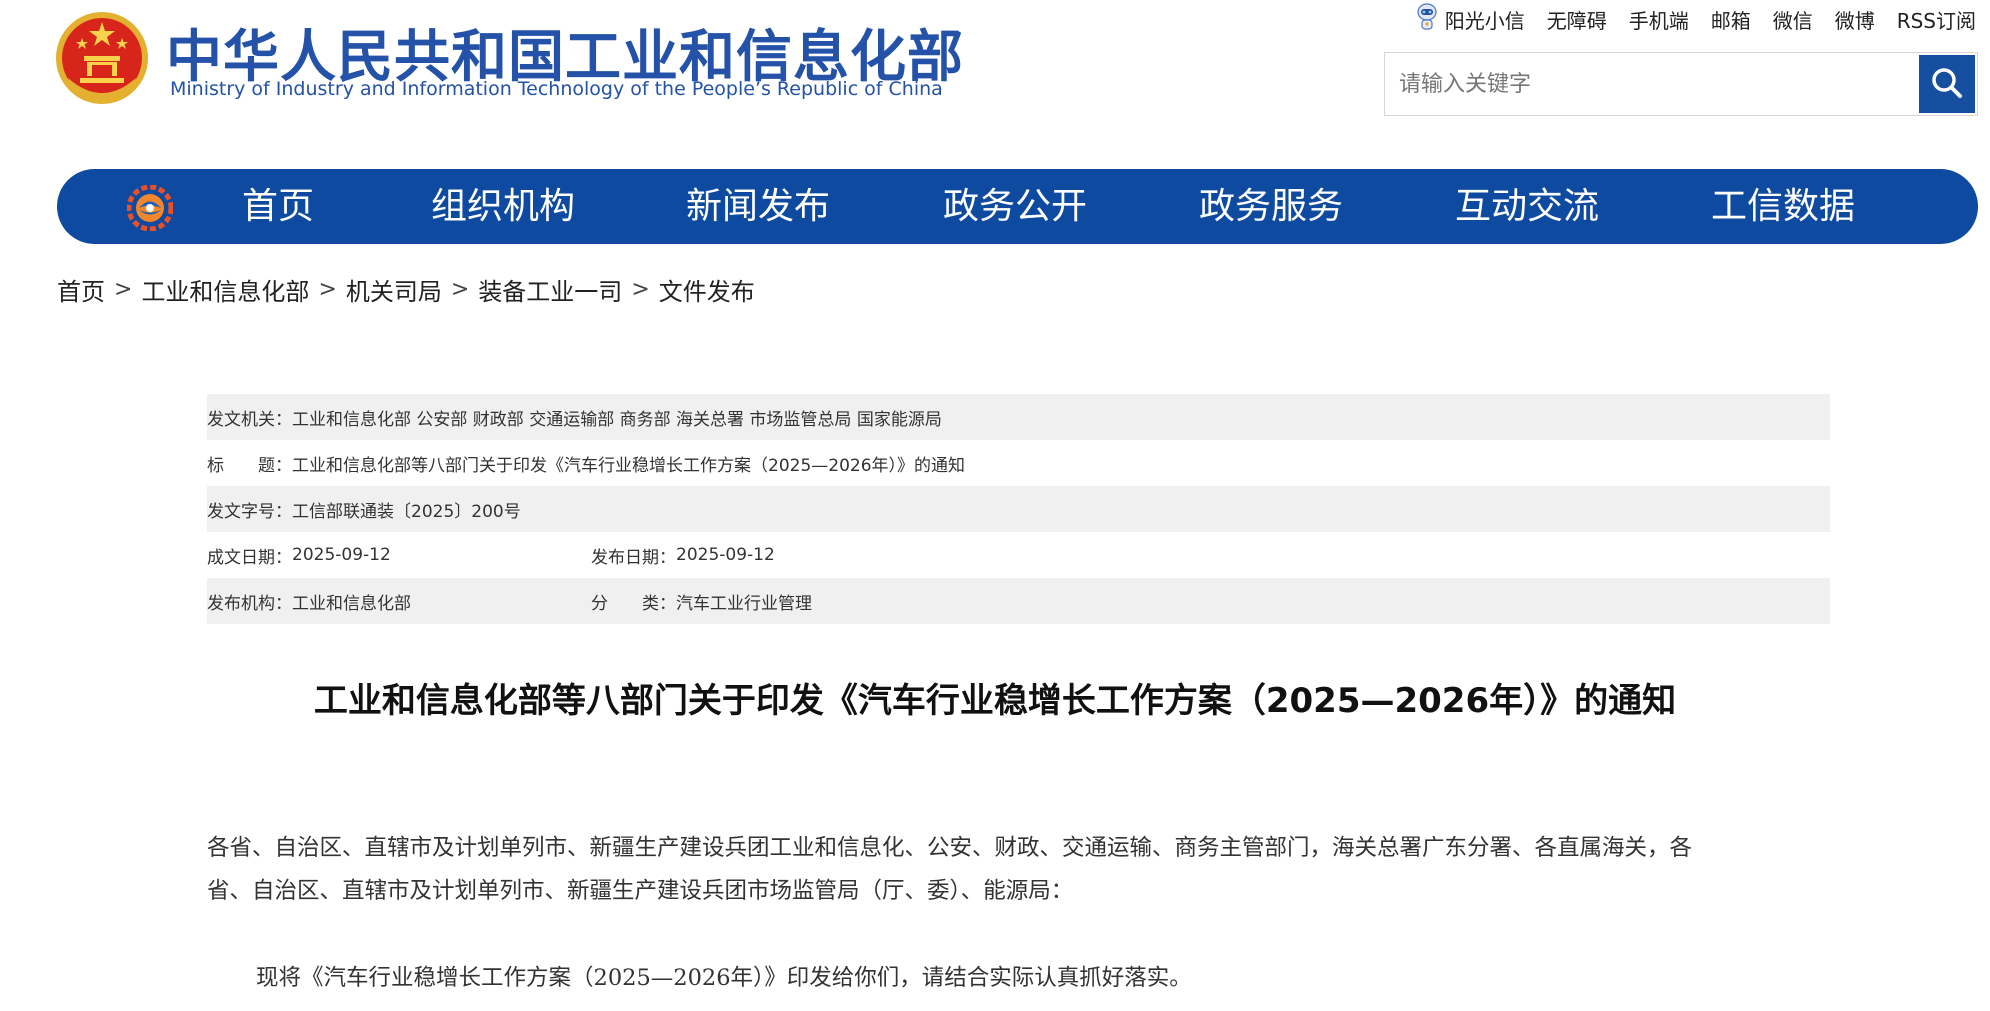 Image resolution: width=1990 pixels, height=1011 pixels. I want to click on top-links: 阳光小信 无障碍 手机端 邮箱 微信 微博 RSS订阅, so click(1695, 19).